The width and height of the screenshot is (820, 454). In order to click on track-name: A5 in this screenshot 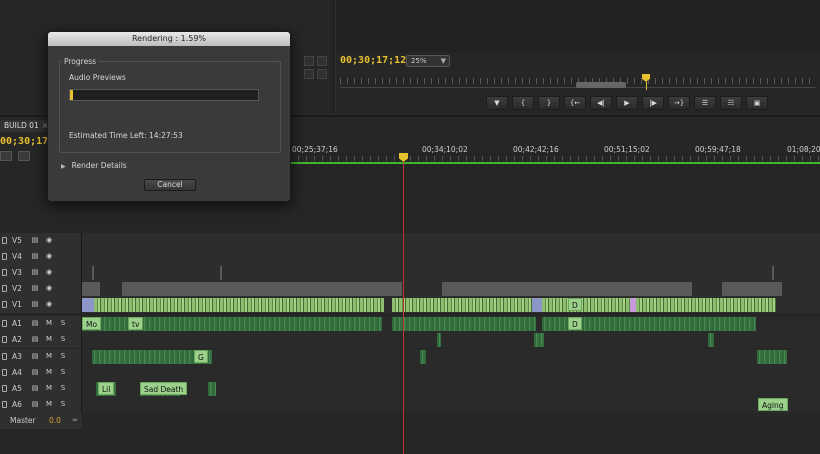, I will do `click(17, 388)`.